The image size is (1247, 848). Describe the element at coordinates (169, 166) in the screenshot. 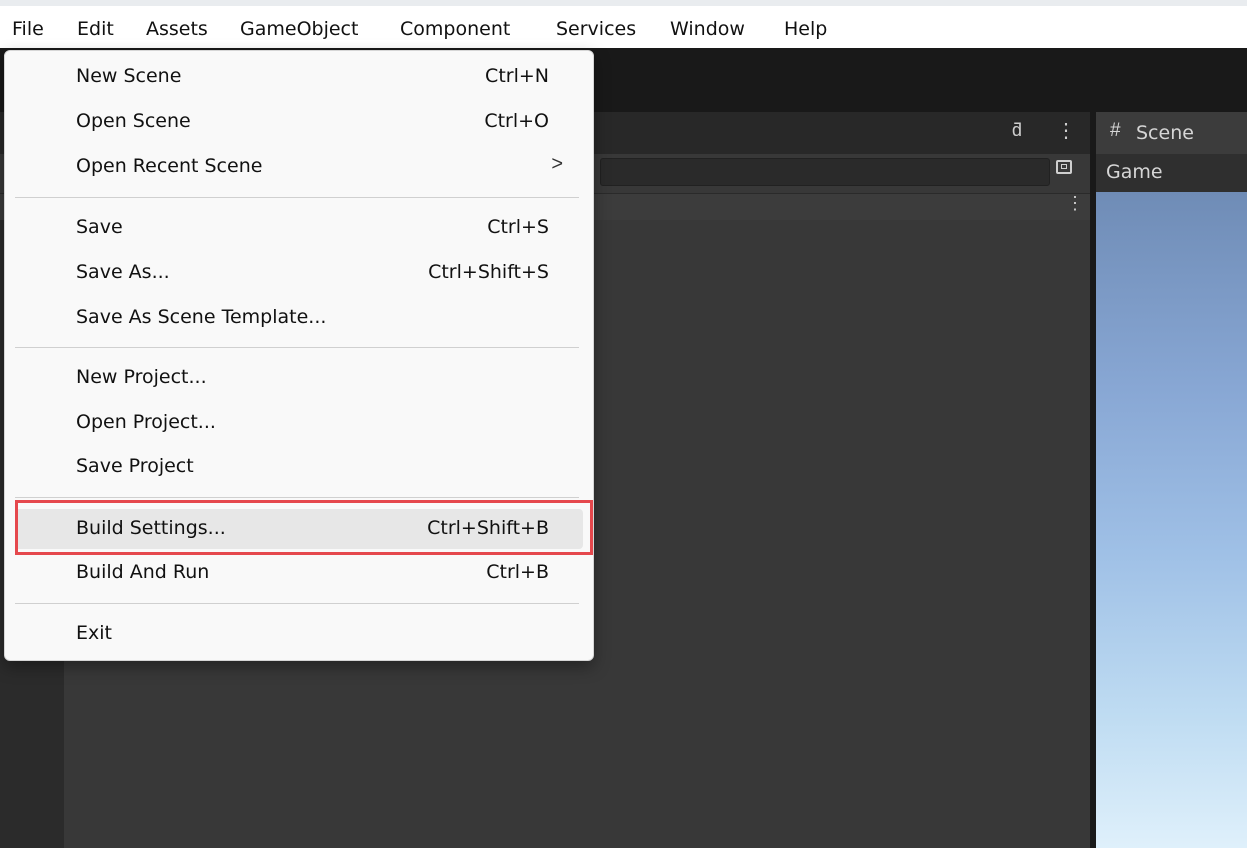

I see `menu-item-label: Open Recent Scene` at that location.